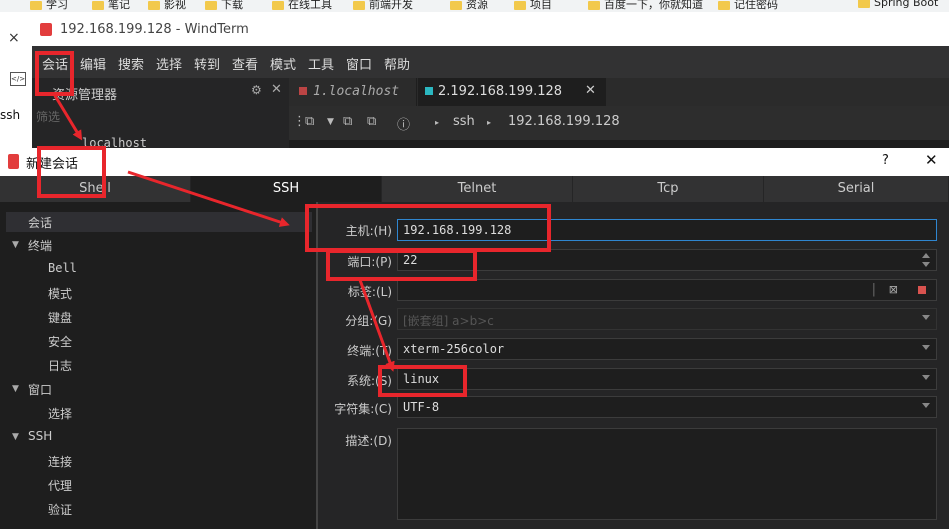 The width and height of the screenshot is (949, 529). What do you see at coordinates (119, 5) in the screenshot?
I see `bookmark-label: 笔记` at bounding box center [119, 5].